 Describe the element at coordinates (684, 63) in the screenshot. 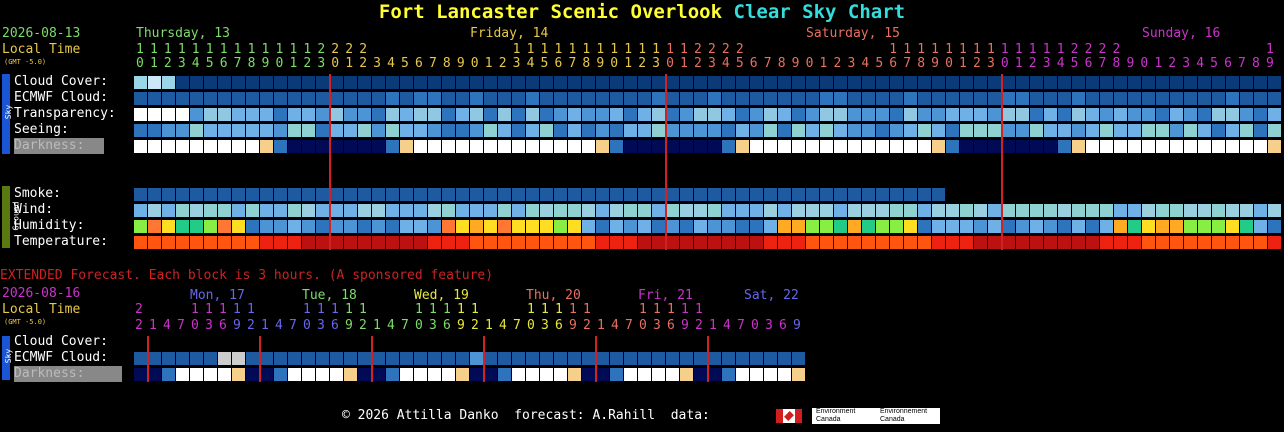

I see `hour-ones-digit: 1` at that location.